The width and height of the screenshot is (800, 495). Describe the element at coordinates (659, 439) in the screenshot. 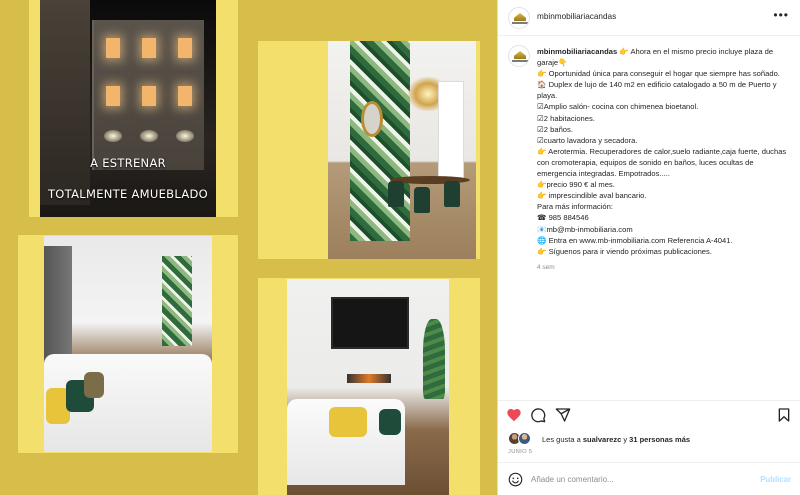

I see `likes-others-link: 31 personas más` at that location.